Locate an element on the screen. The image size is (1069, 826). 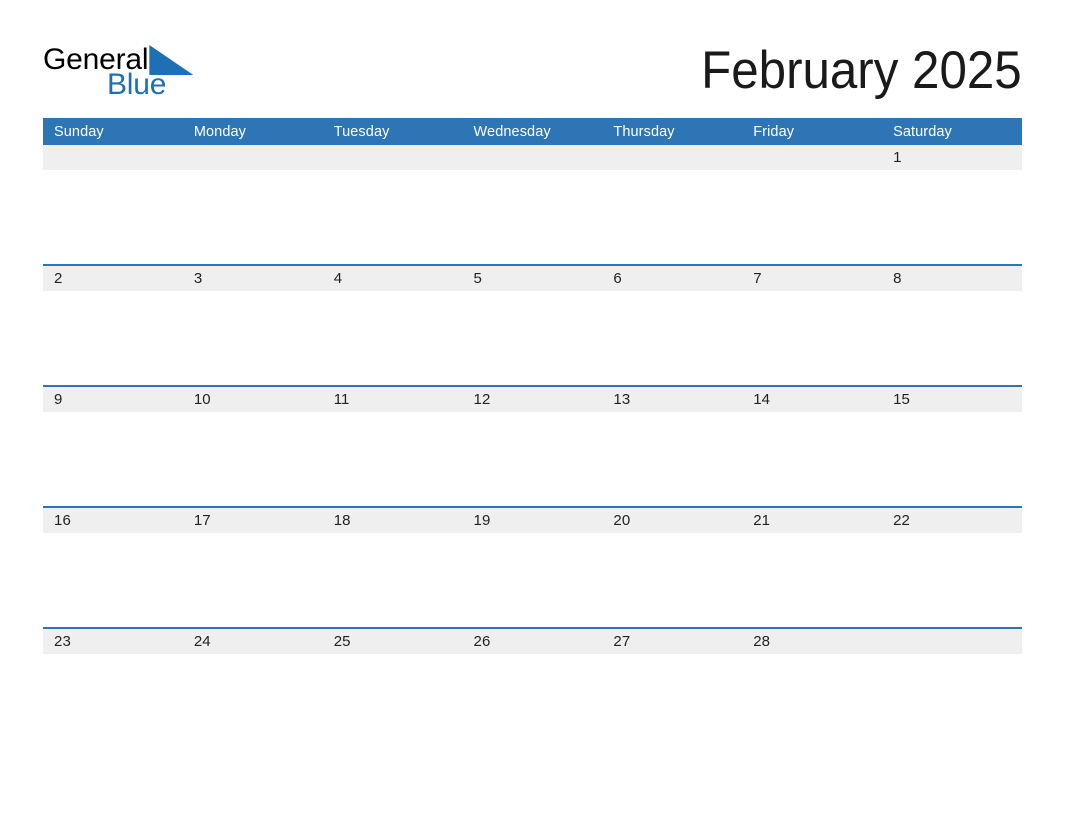
weekday-header-wednesday: Wednesday is located at coordinates (512, 131).